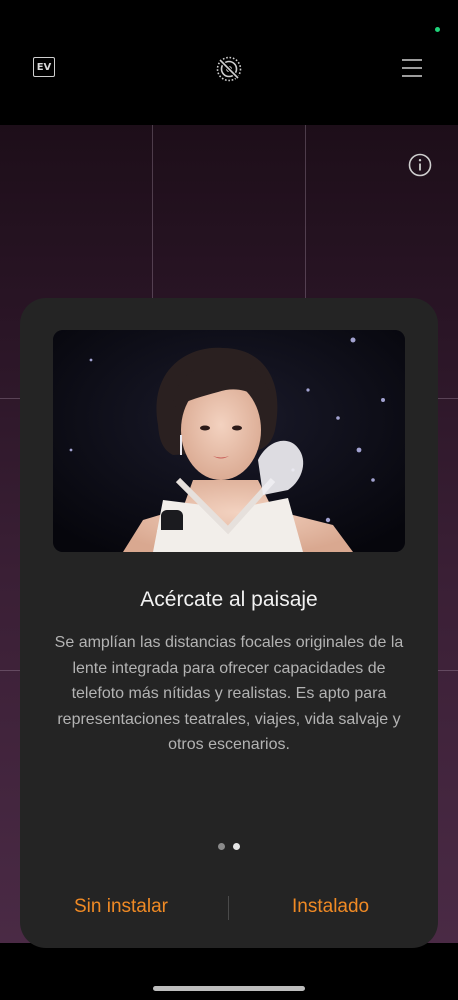  I want to click on ev-button: EV, so click(44, 67).